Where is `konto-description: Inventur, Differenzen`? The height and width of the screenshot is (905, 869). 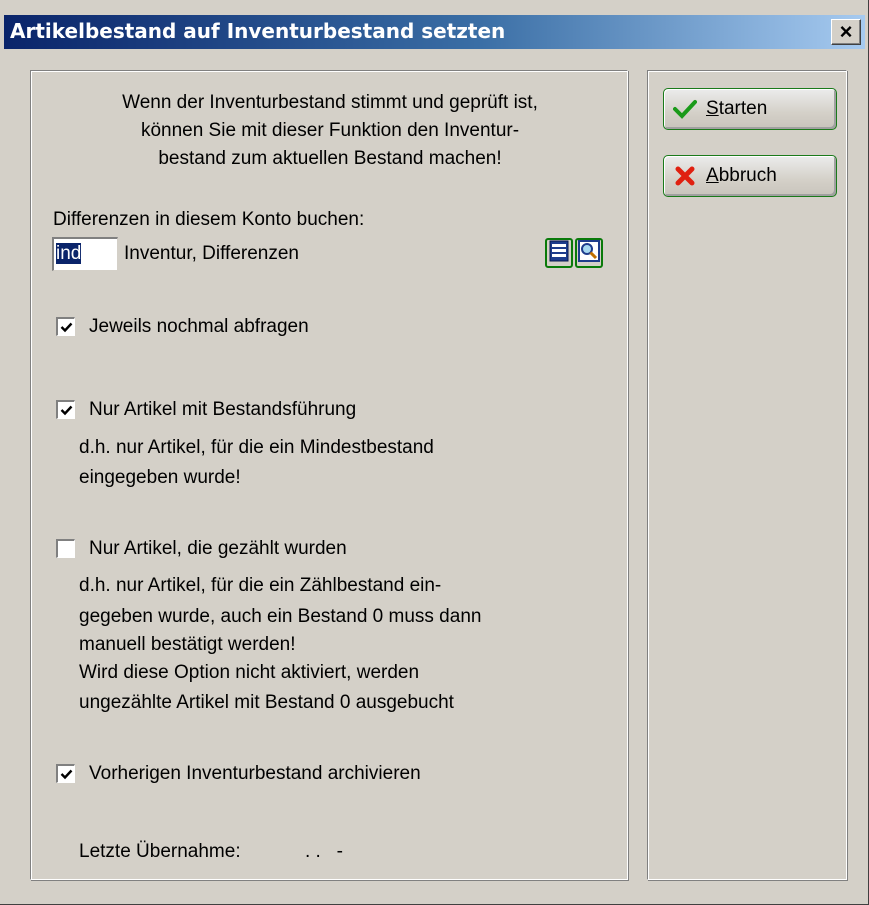 konto-description: Inventur, Differenzen is located at coordinates (211, 253).